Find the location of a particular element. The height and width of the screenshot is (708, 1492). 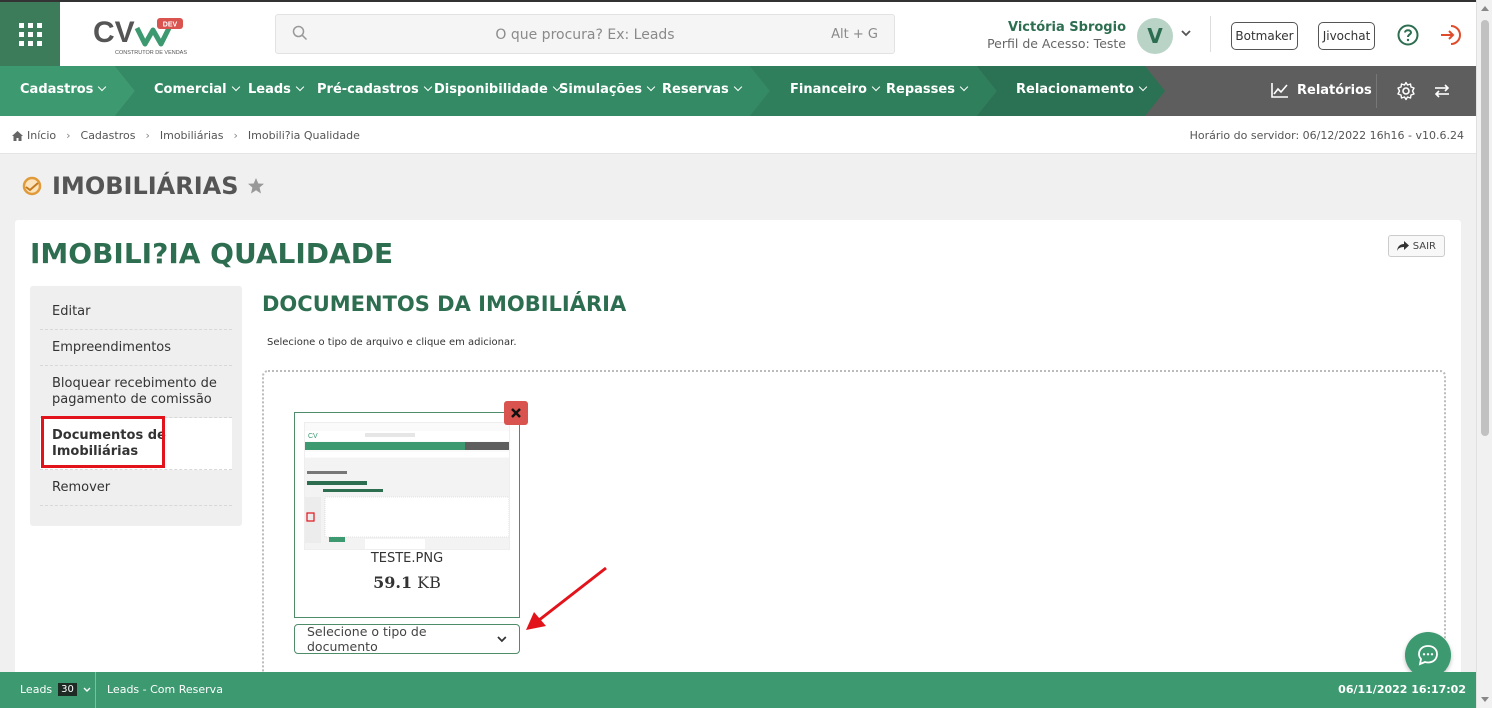

star-icon is located at coordinates (256, 186).